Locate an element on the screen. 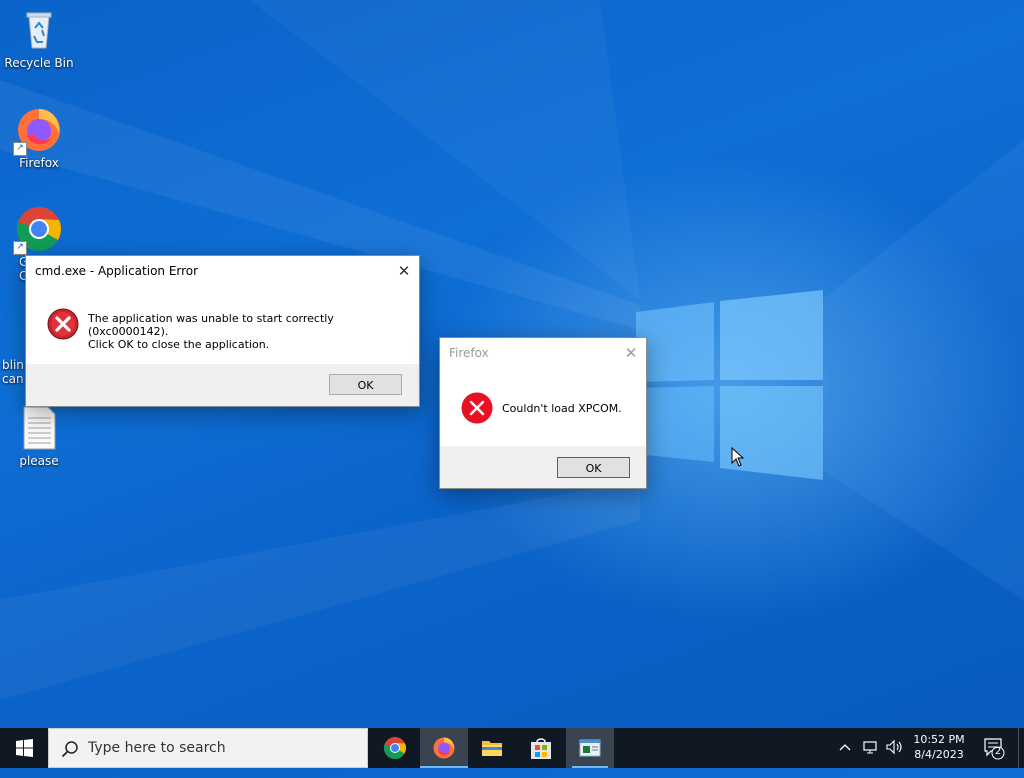 This screenshot has height=778, width=1024. windows-start-icon is located at coordinates (24, 748).